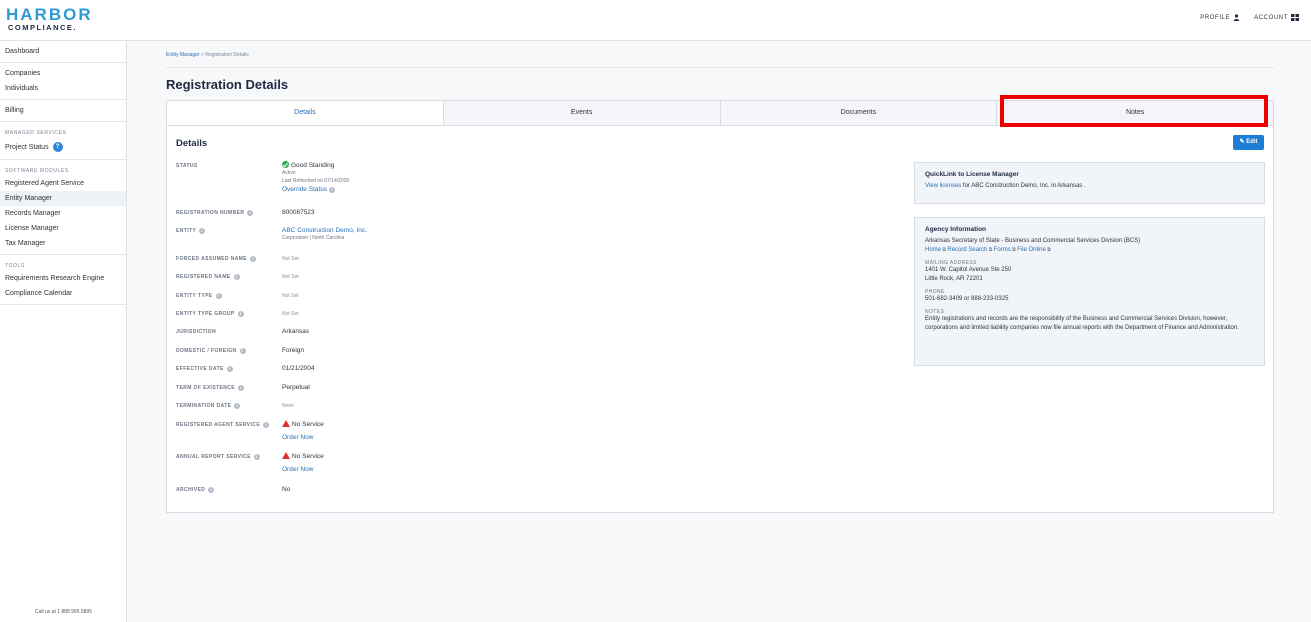 Image resolution: width=1311 pixels, height=622 pixels. What do you see at coordinates (296, 387) in the screenshot?
I see `term-of-existence-value: Perpetual` at bounding box center [296, 387].